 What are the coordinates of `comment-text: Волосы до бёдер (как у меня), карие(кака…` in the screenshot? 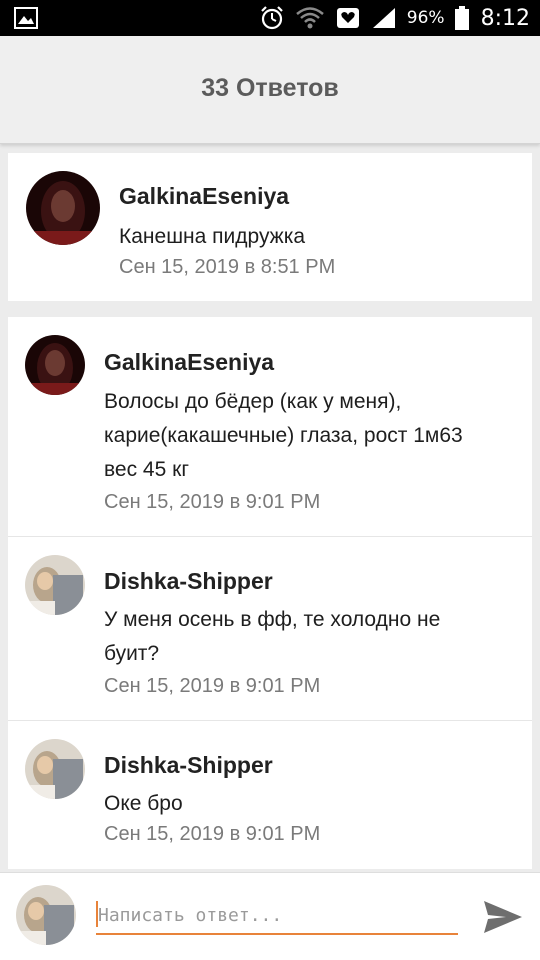 It's located at (314, 436).